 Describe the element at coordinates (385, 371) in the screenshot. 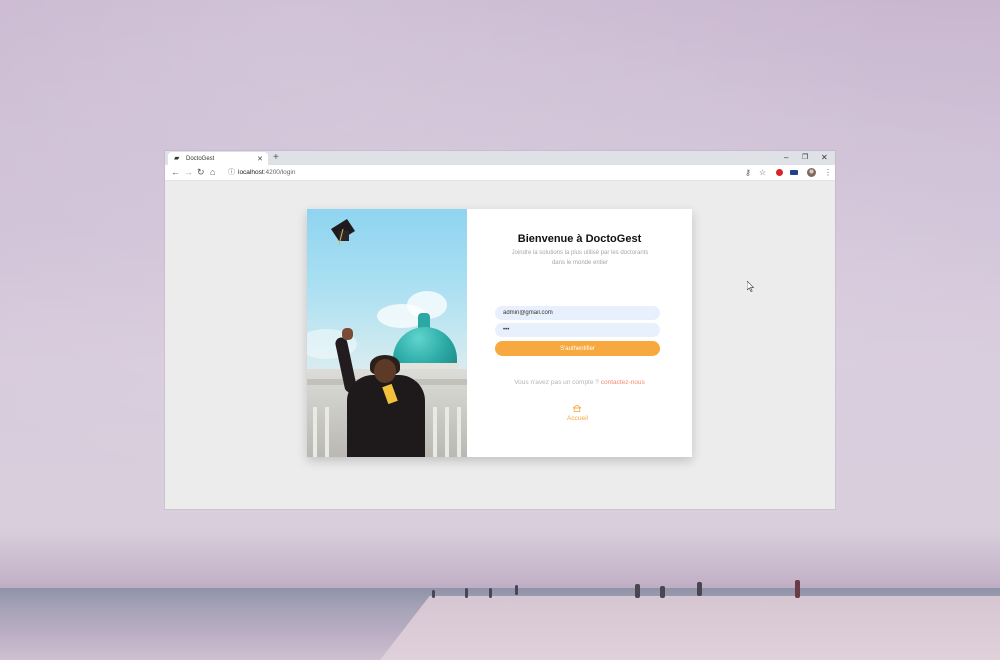

I see `photo-head` at that location.